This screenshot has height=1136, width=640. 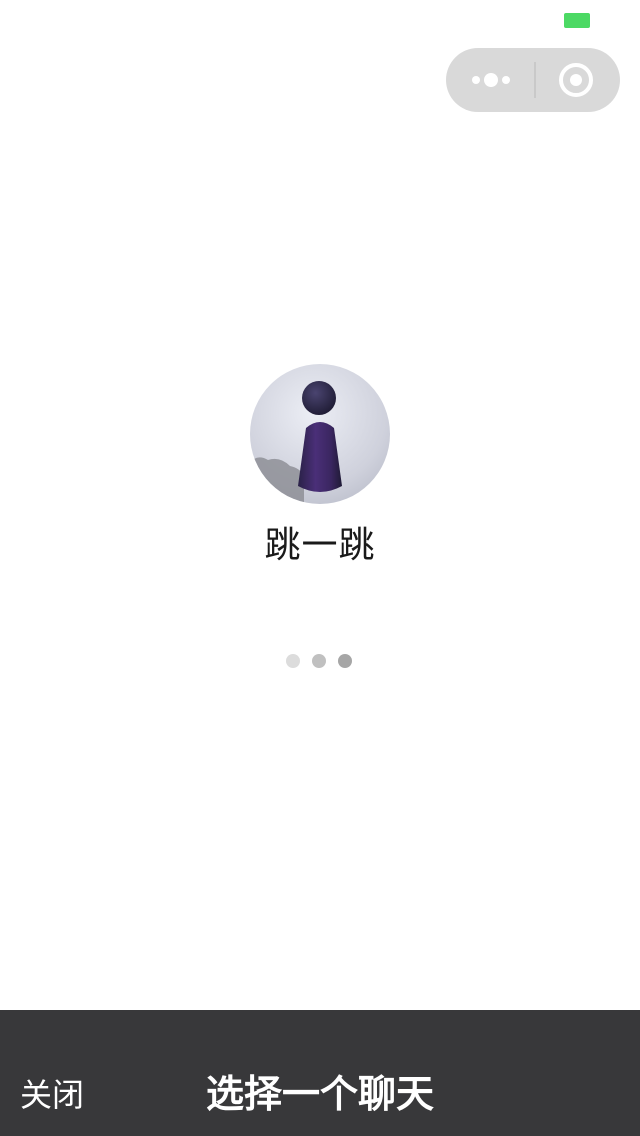 I want to click on jump-game-logo-graphic, so click(x=320, y=434).